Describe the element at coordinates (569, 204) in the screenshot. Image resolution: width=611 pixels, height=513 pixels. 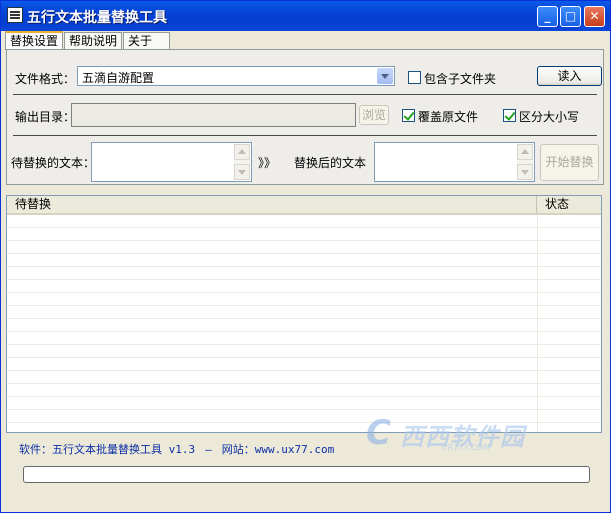
I see `column-header-status: 状态` at that location.